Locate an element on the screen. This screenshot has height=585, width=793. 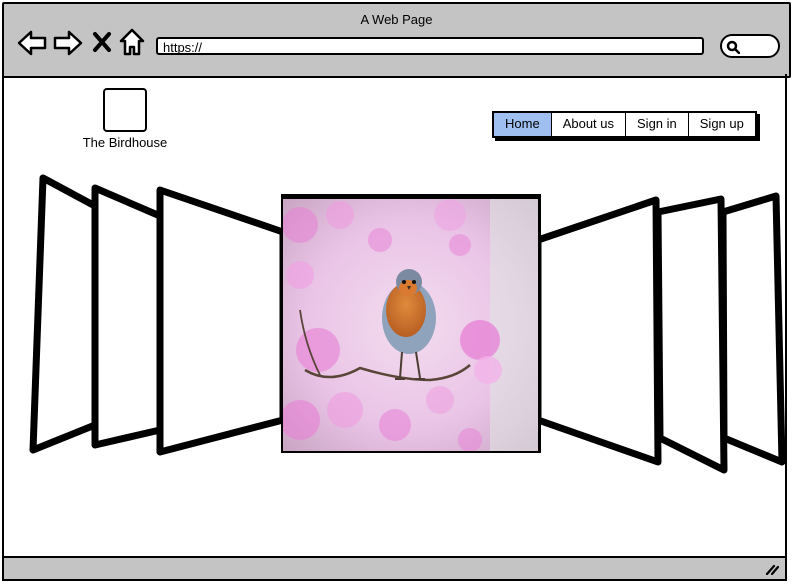
carousel-center-photo is located at coordinates (410, 323).